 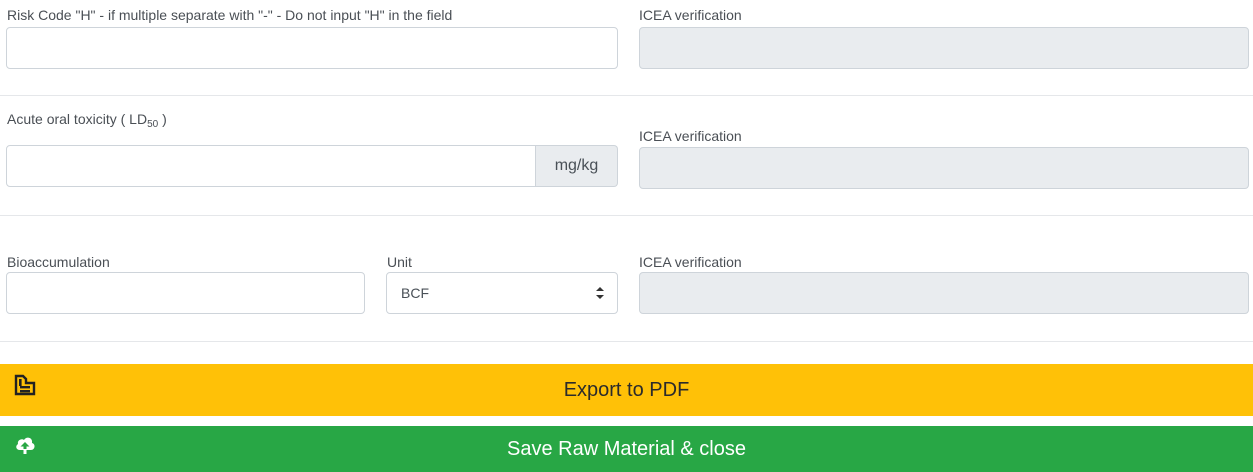 What do you see at coordinates (690, 15) in the screenshot?
I see `icea-verification-label-1: ICEA verification` at bounding box center [690, 15].